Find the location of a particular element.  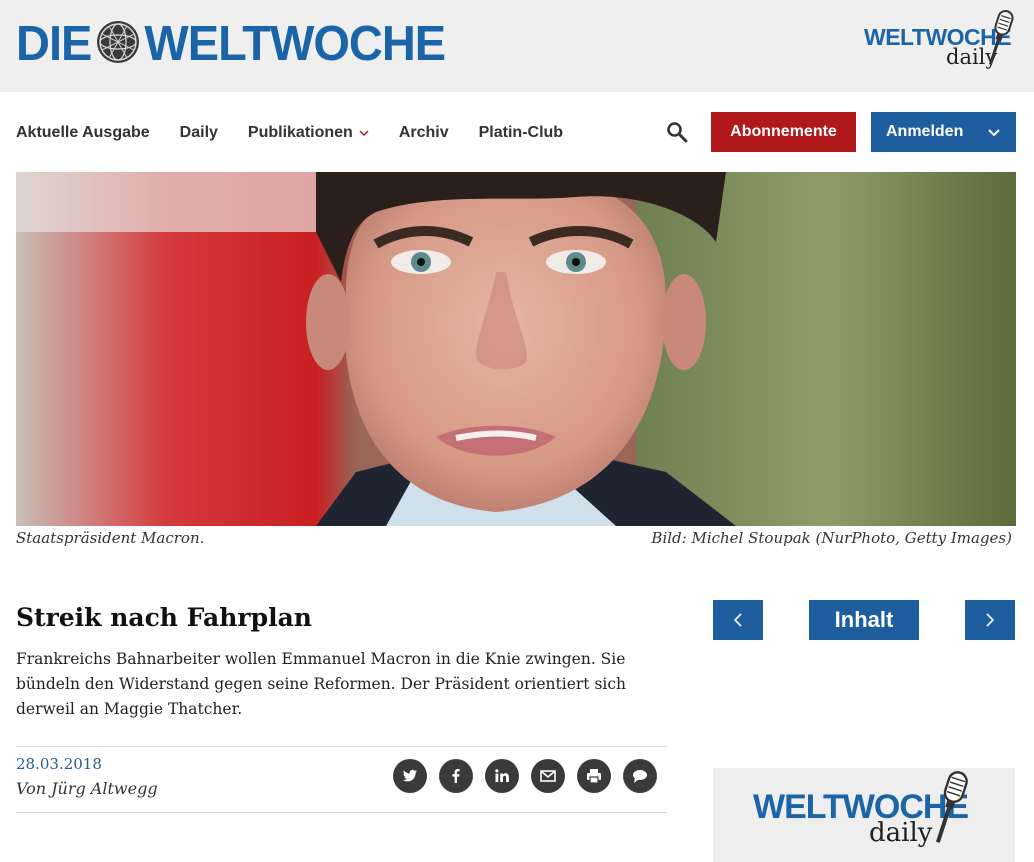

image-caption: Staatspräsident Macron. is located at coordinates (110, 538).